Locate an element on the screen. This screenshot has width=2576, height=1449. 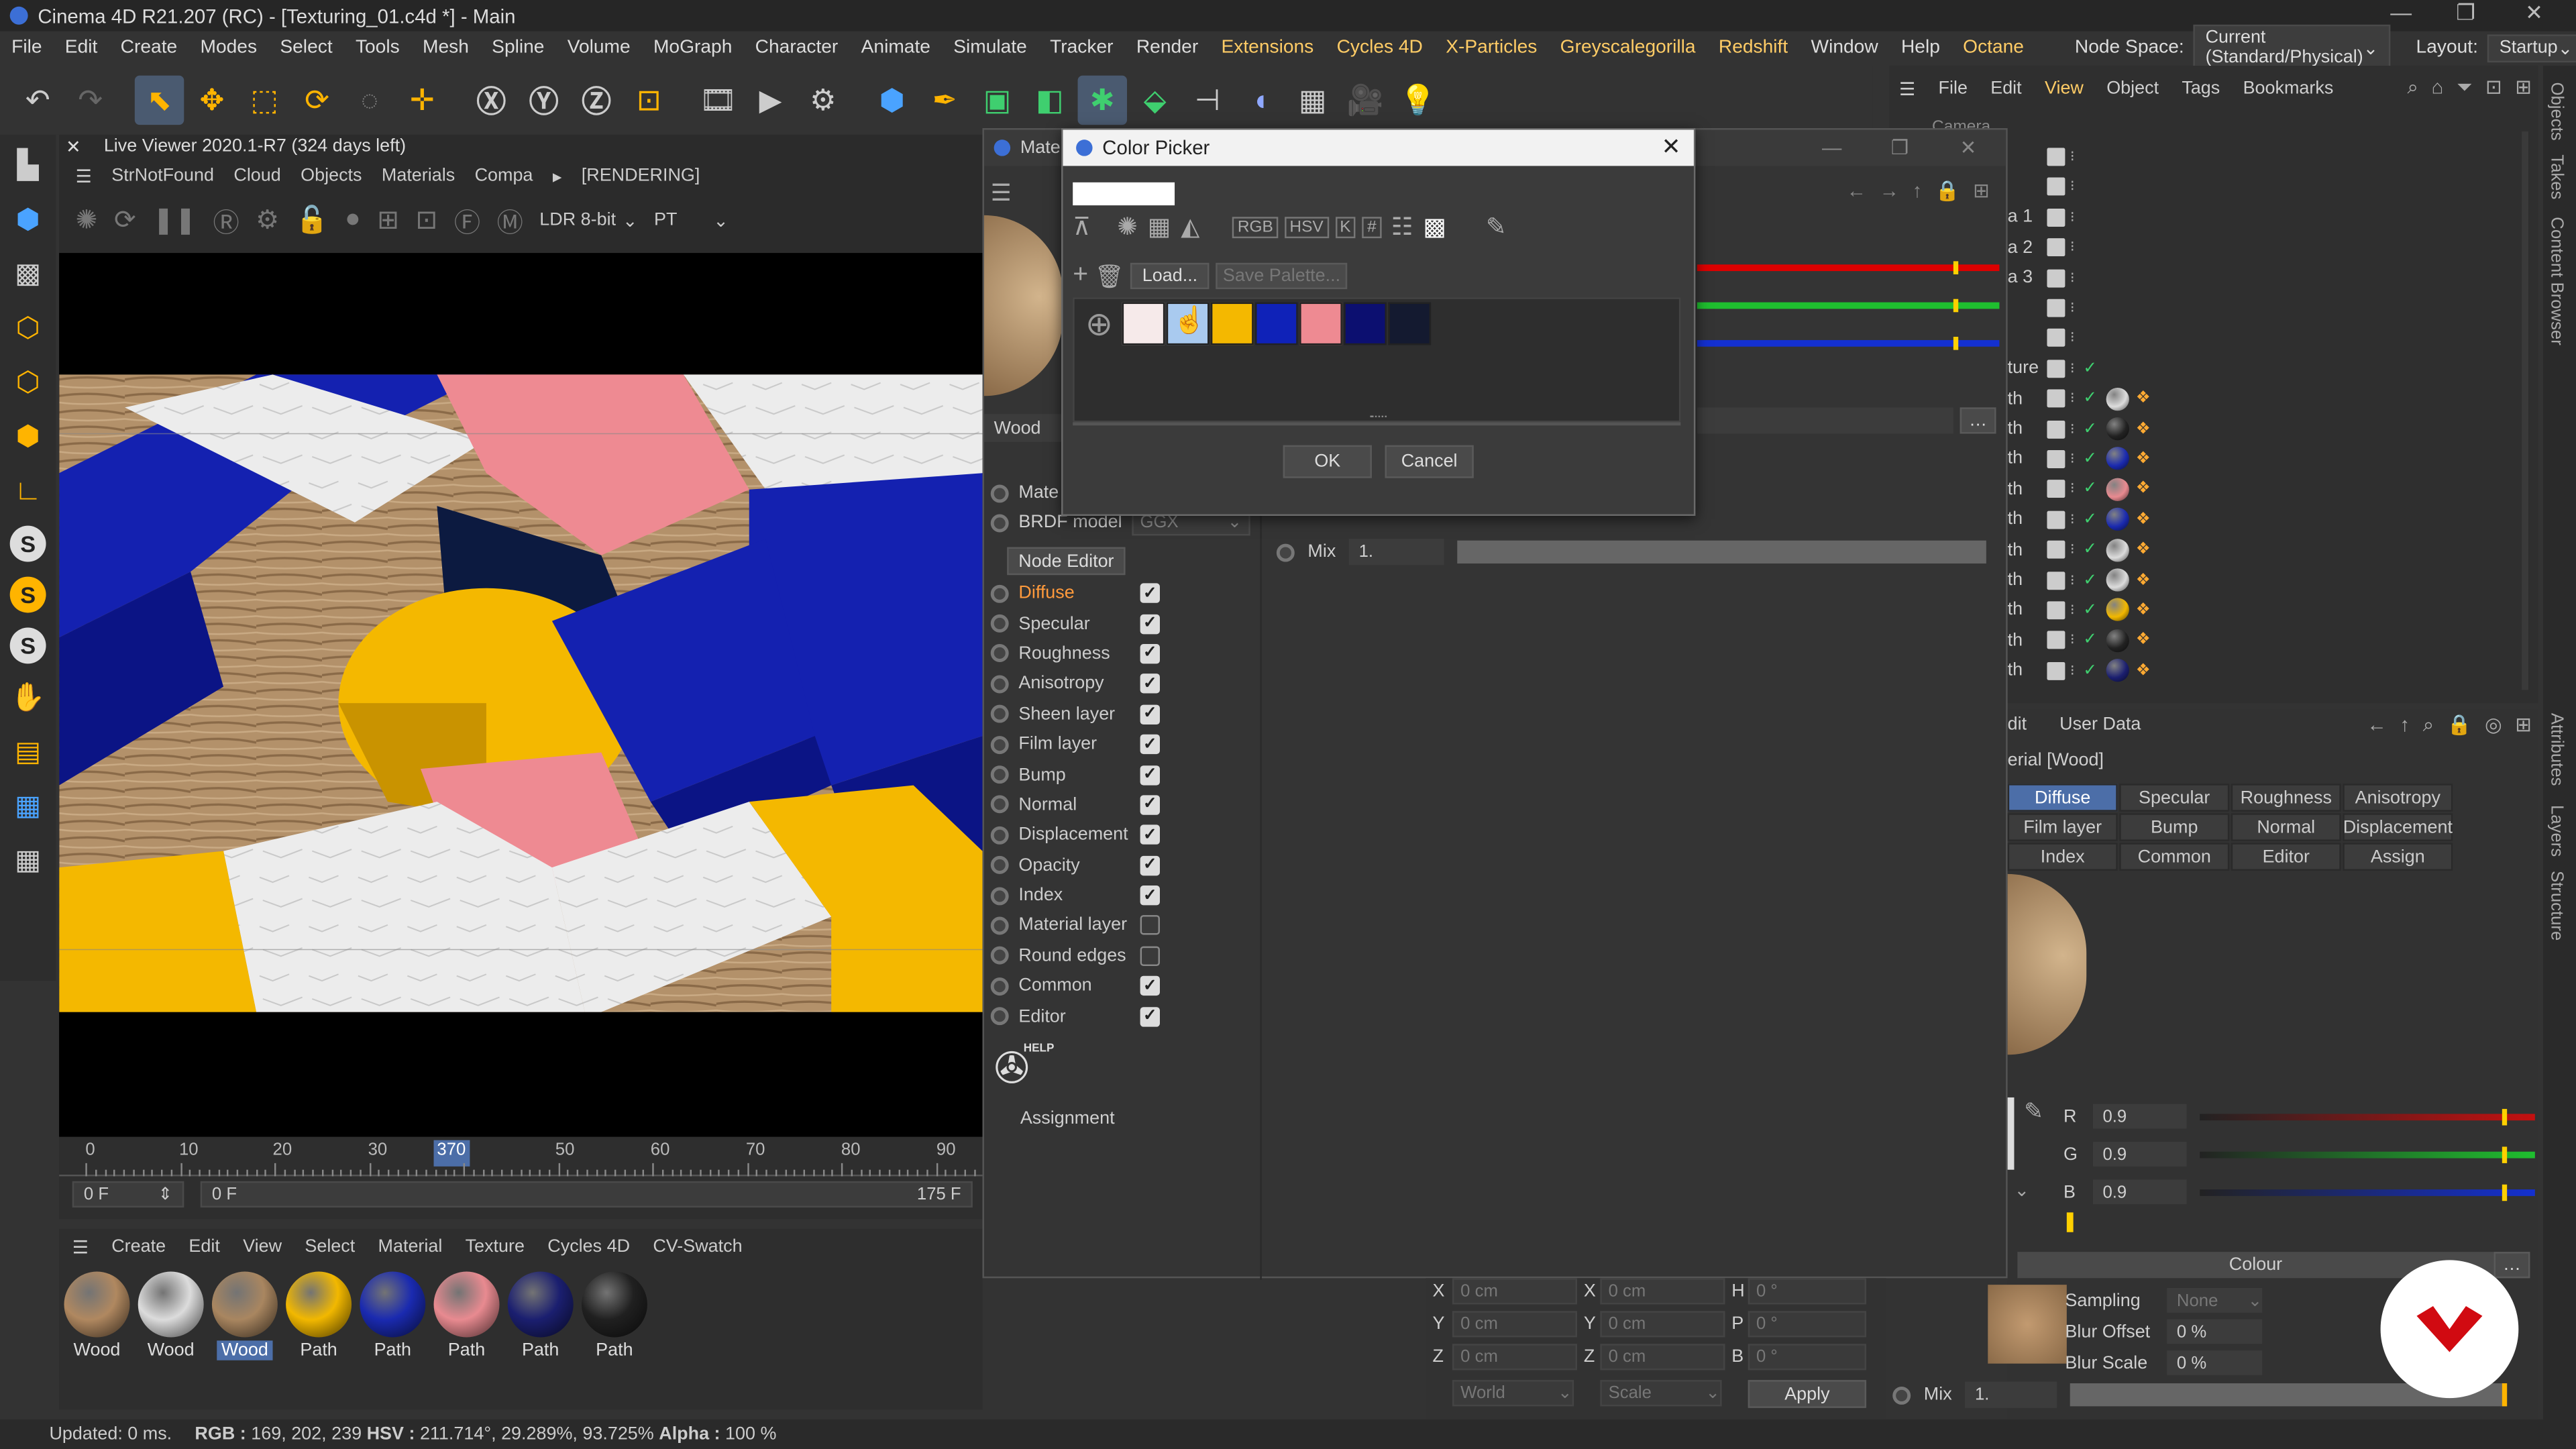
side-tab-takes: Takes is located at coordinates (2556, 176).